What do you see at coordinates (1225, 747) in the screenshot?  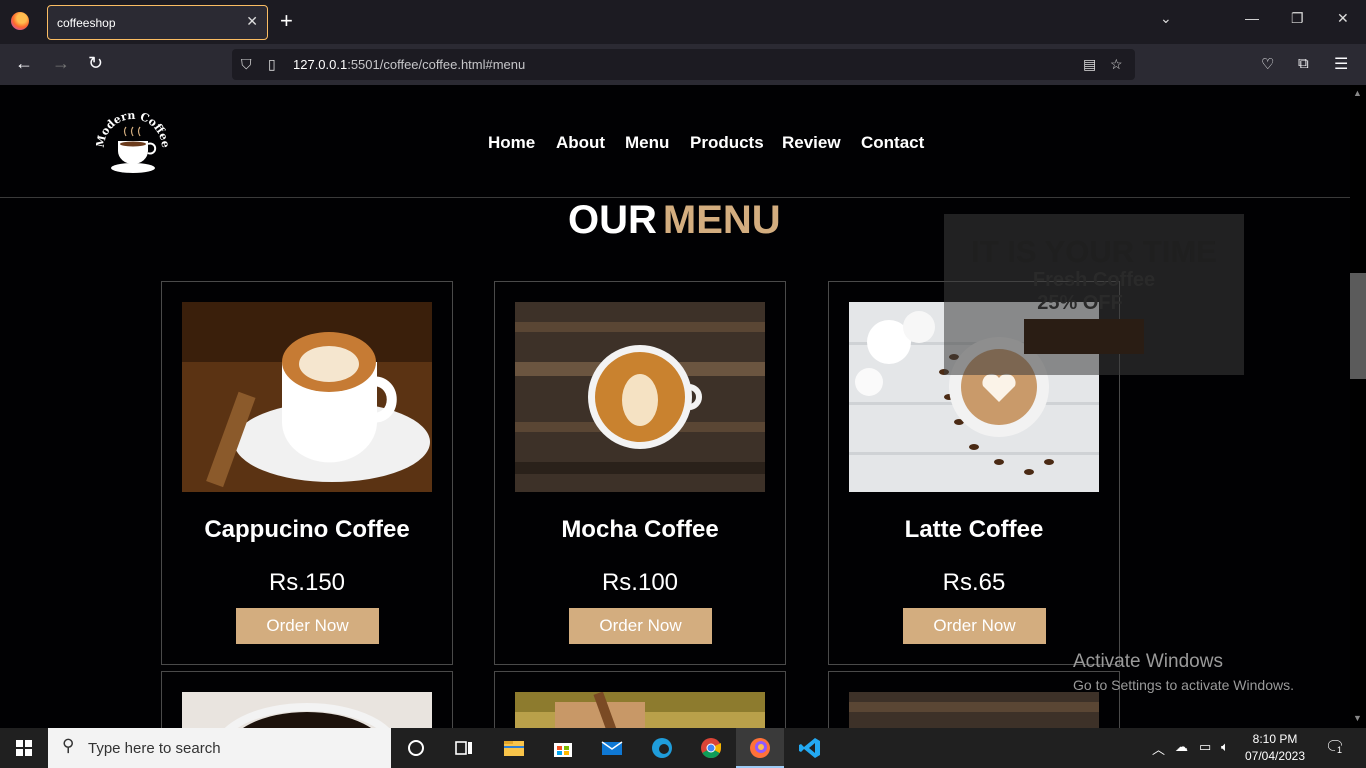 I see `volume-icon: 🔈︎` at bounding box center [1225, 747].